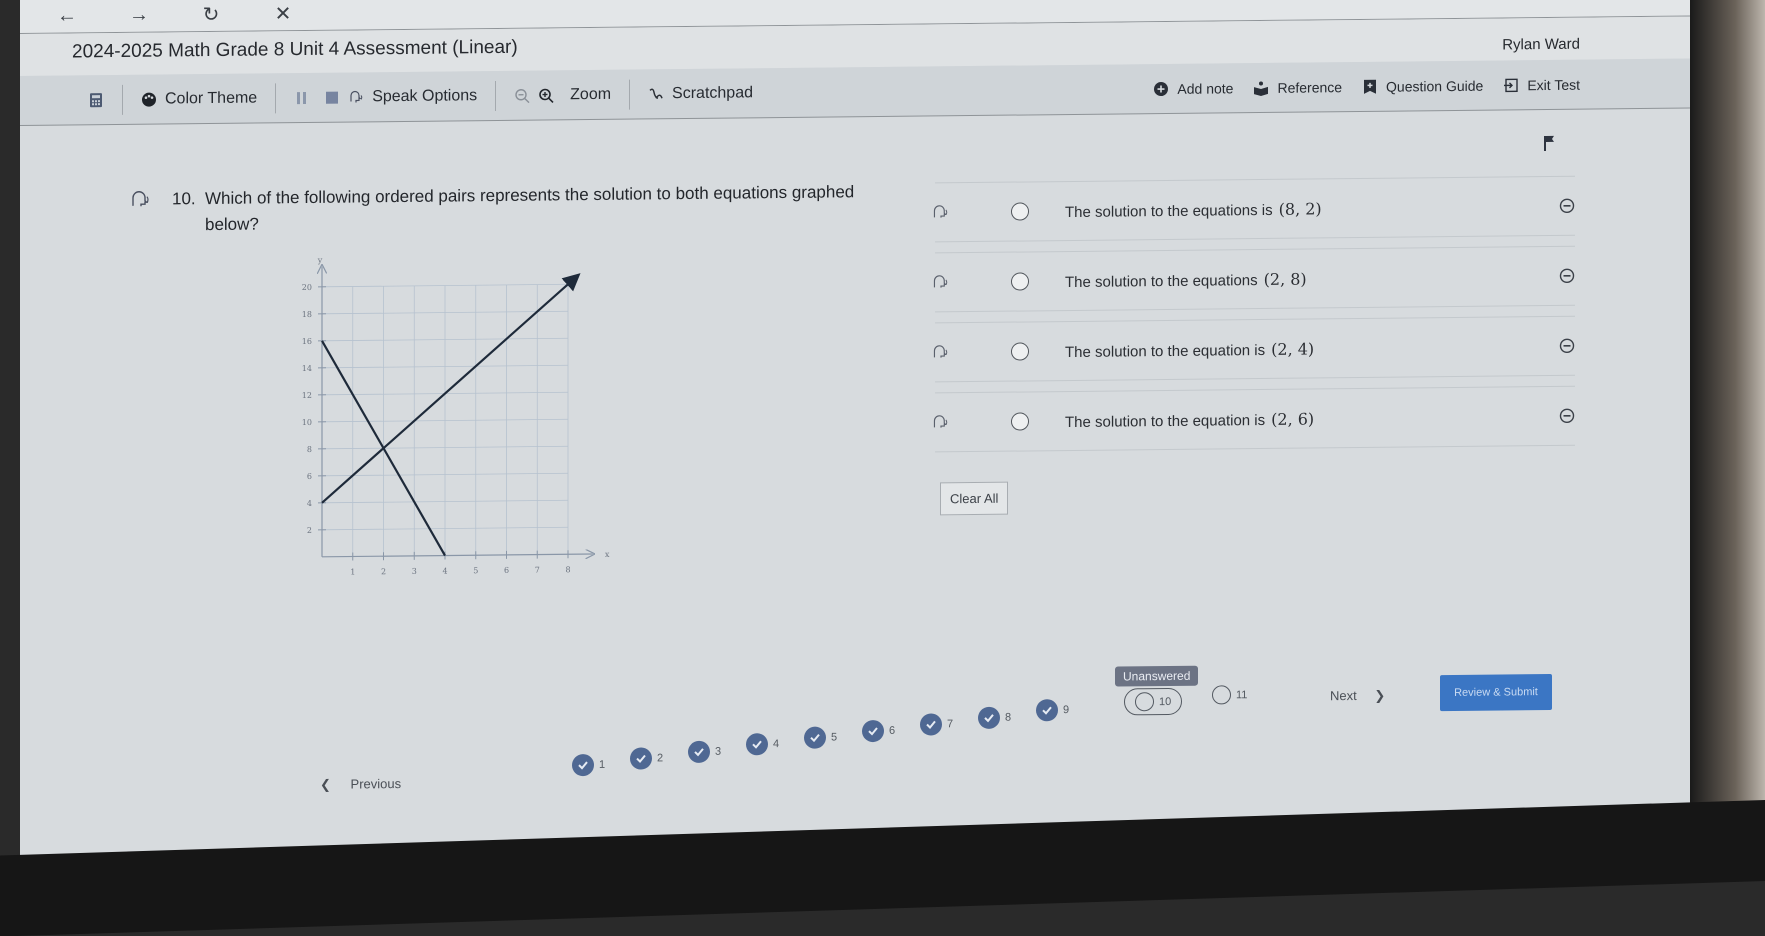  I want to click on question-guide-button: Question Guide, so click(1422, 86).